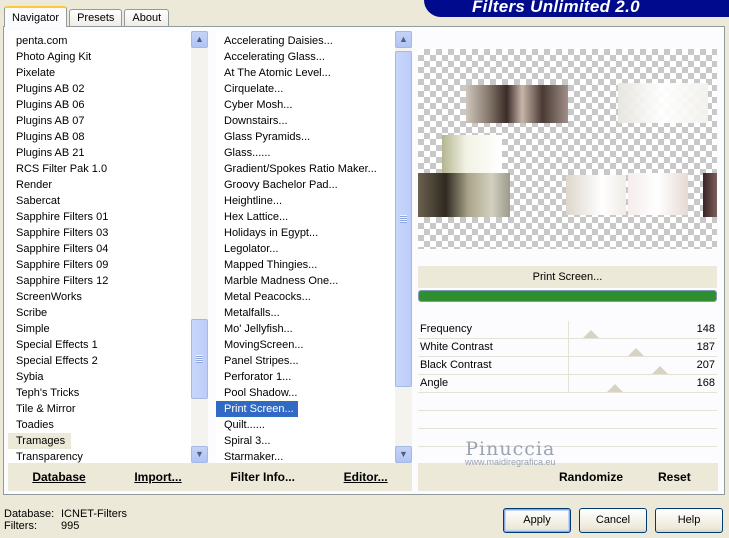 This screenshot has width=729, height=538. Describe the element at coordinates (99, 265) in the screenshot. I see `category-item: Sapphire Filters 09` at that location.